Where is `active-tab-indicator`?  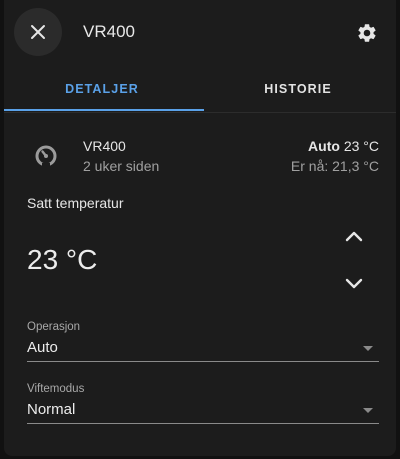
active-tab-indicator is located at coordinates (104, 110).